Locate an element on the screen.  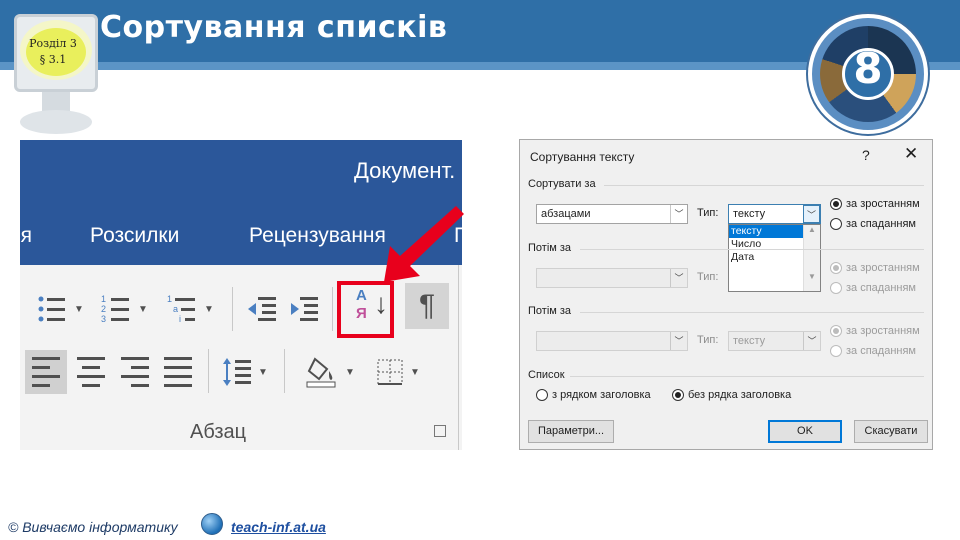
footer-copyright: © Вивчаємо інформатику is located at coordinates (93, 527).